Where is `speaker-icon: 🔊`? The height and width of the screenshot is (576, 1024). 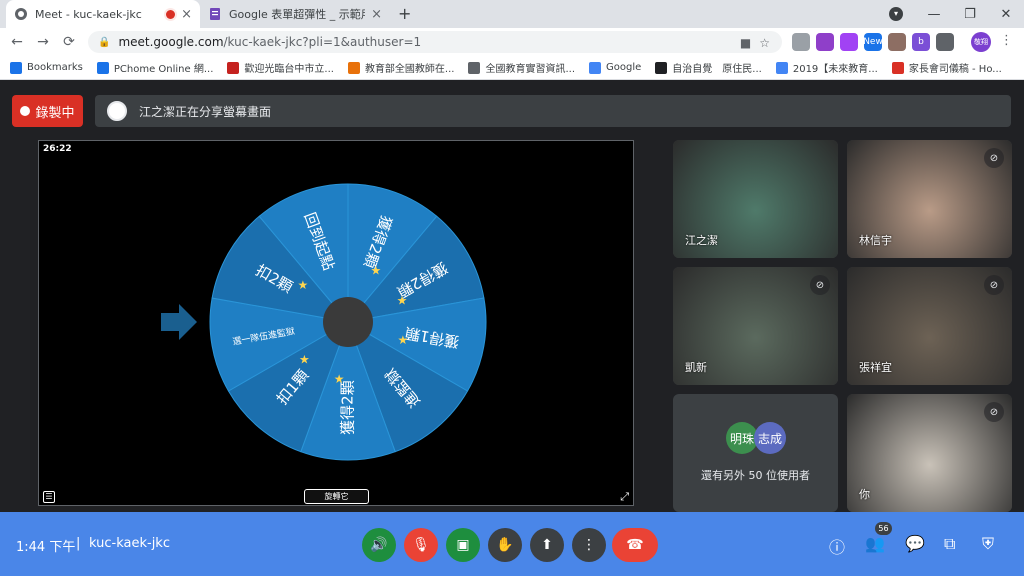 speaker-icon: 🔊 is located at coordinates (379, 545).